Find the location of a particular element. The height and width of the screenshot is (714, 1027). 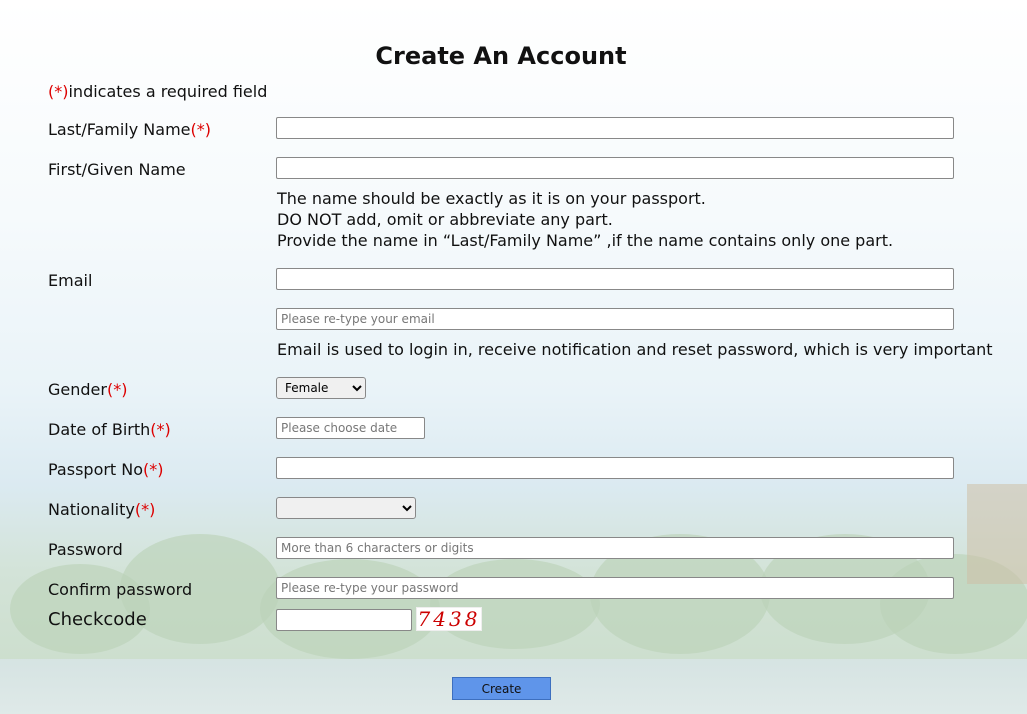

name-hint-line: DO NOT add, omit or abbreviate any part. is located at coordinates (445, 219).